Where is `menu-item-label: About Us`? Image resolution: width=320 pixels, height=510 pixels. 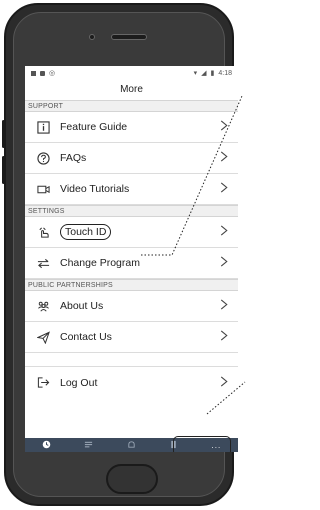 menu-item-label: About Us is located at coordinates (82, 306).